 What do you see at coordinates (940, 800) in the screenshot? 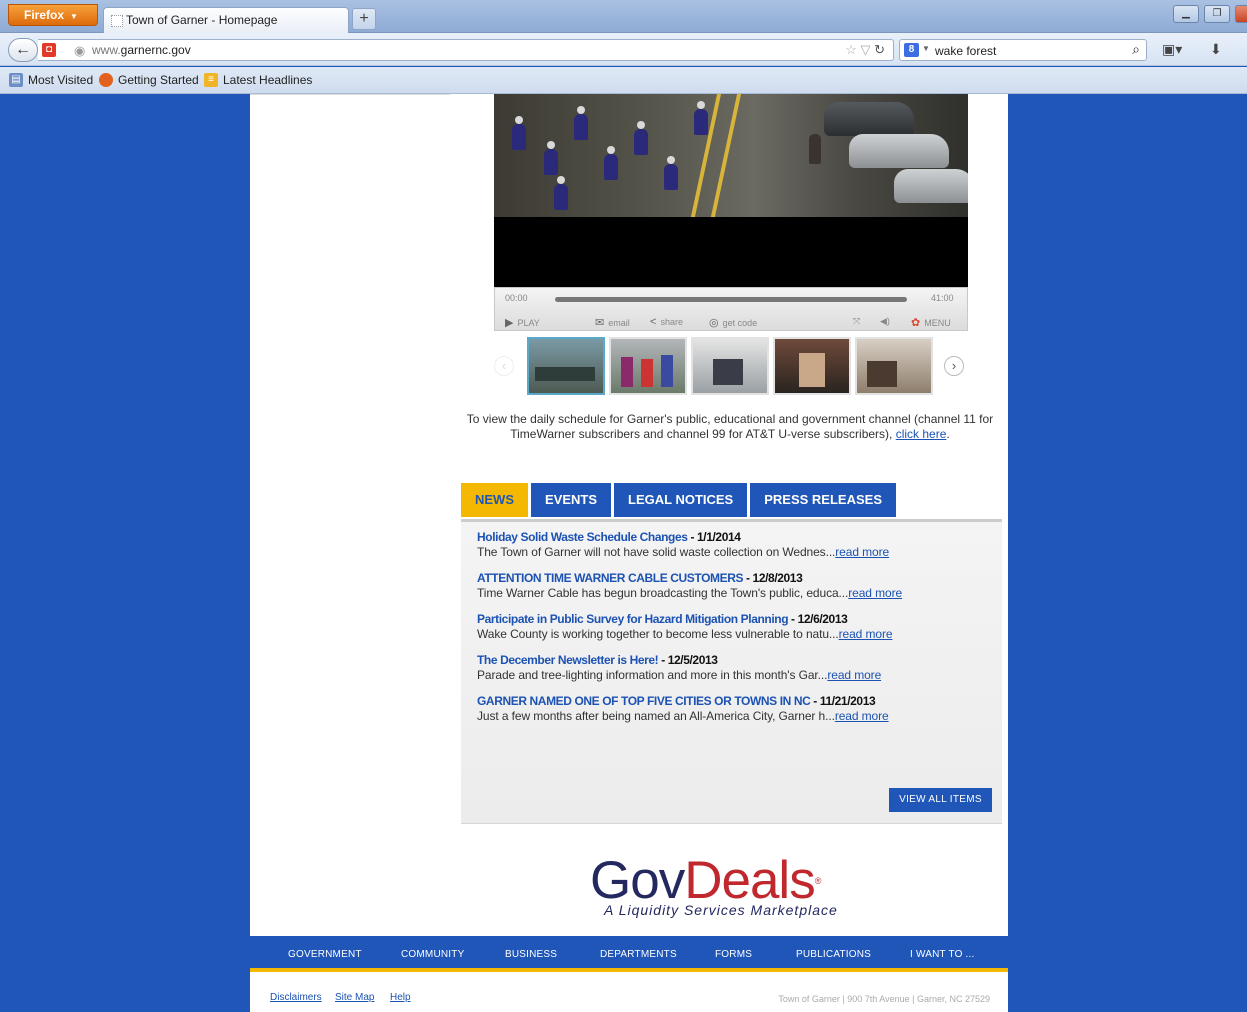
I see `view-all-items-button: VIEW ALL ITEMS` at bounding box center [940, 800].